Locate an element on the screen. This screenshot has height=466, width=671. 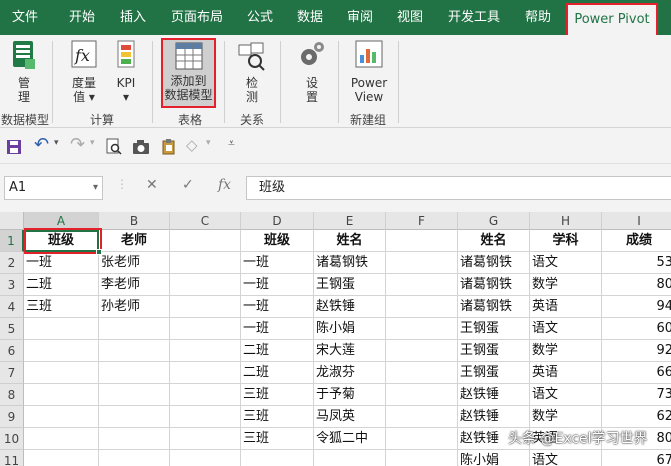
row-header-6: 6 is located at coordinates (12, 351).